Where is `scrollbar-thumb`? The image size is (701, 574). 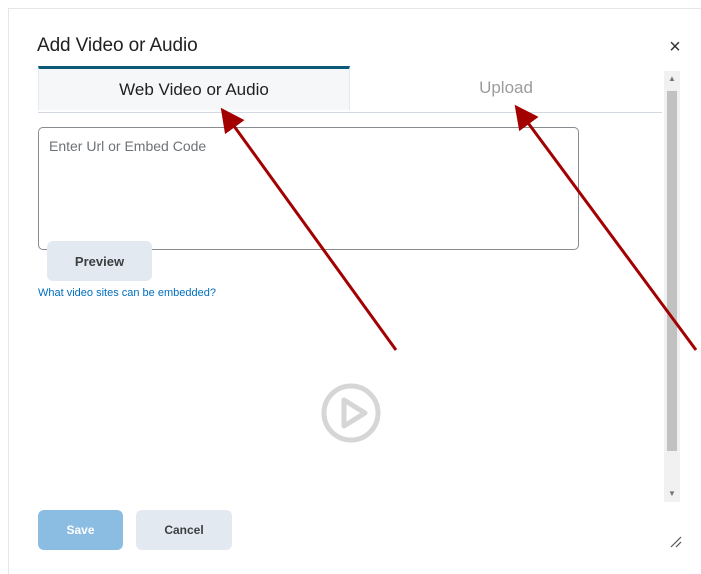 scrollbar-thumb is located at coordinates (672, 271).